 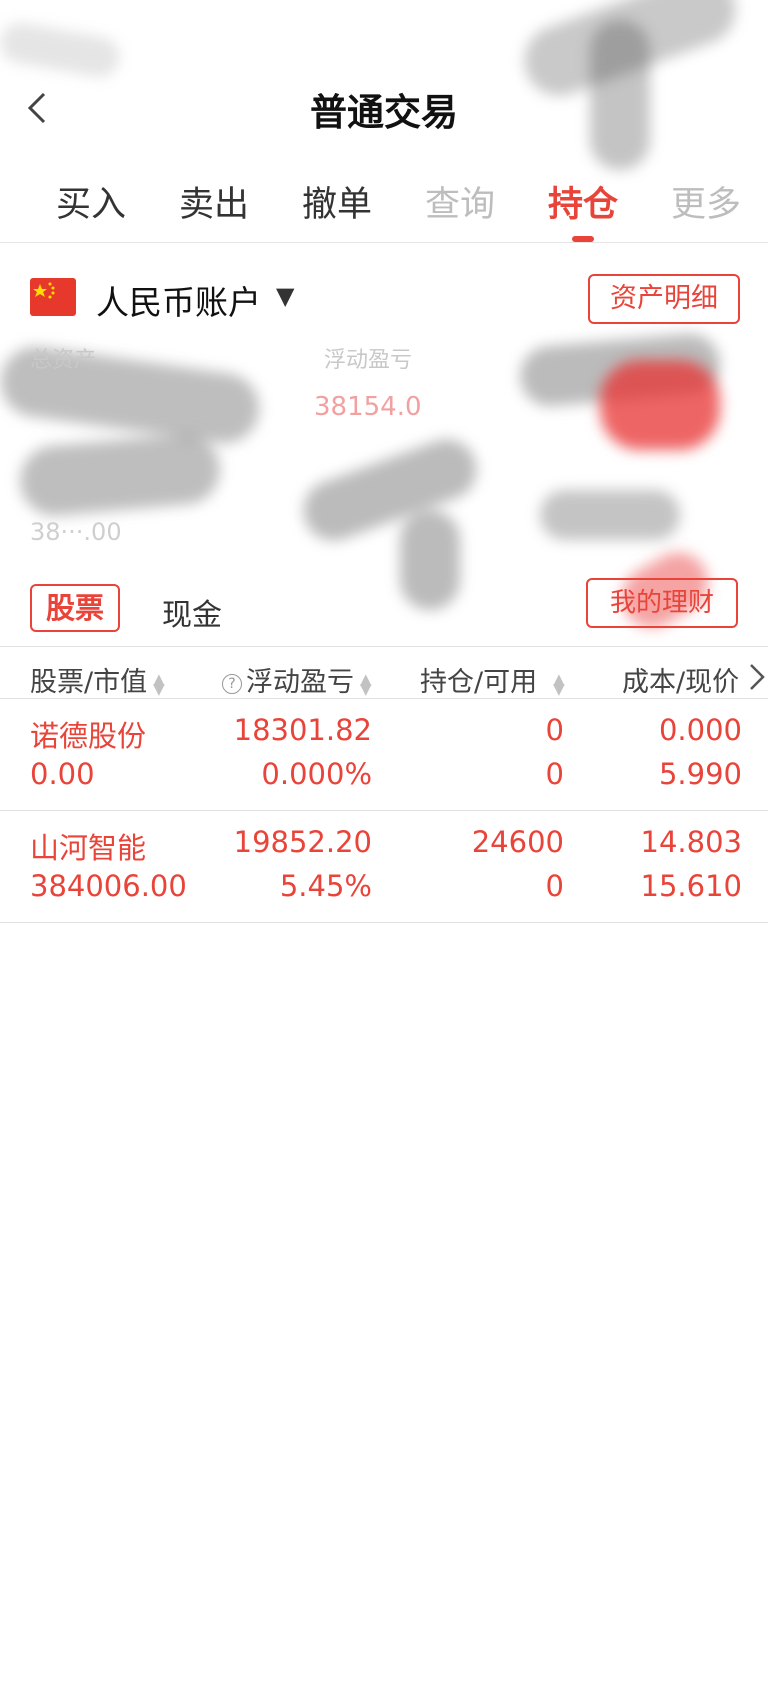 I want to click on page-title: 普通交易, so click(x=384, y=112).